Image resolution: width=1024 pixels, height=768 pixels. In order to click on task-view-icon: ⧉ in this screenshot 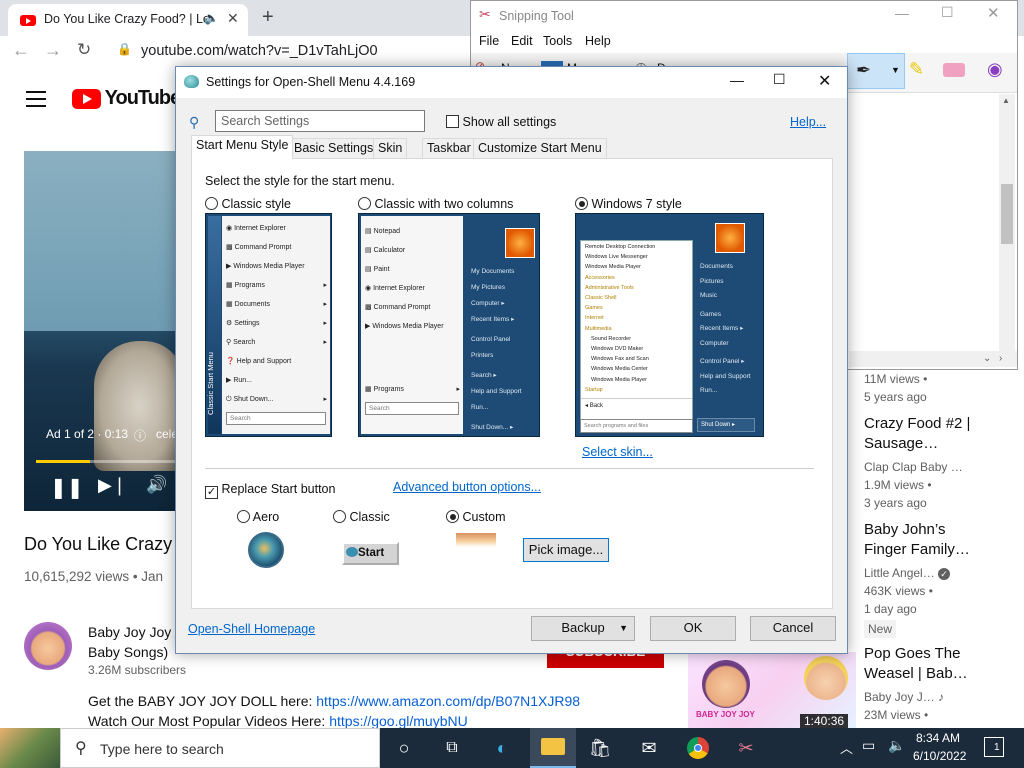, I will do `click(452, 748)`.